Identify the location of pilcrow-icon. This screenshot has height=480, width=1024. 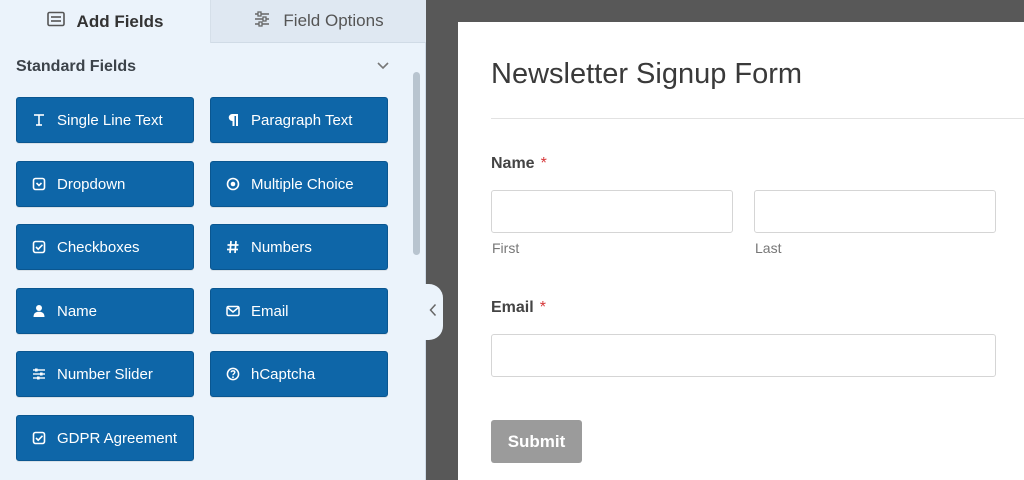
(233, 120).